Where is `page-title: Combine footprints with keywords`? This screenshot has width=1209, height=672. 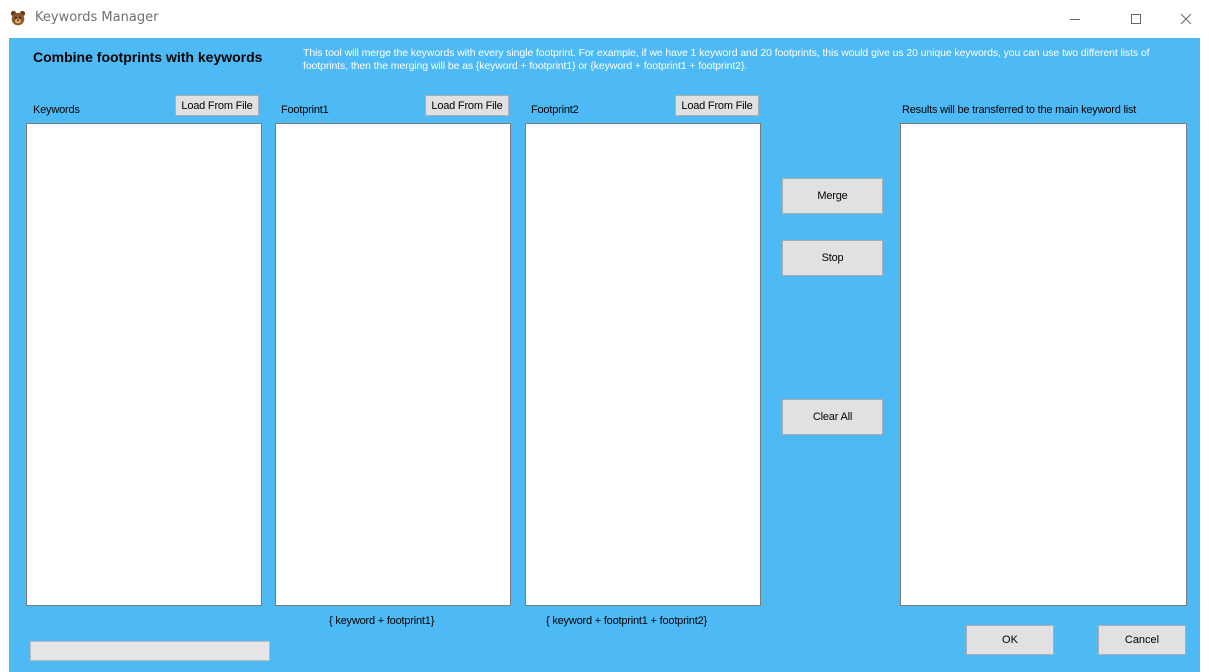 page-title: Combine footprints with keywords is located at coordinates (148, 57).